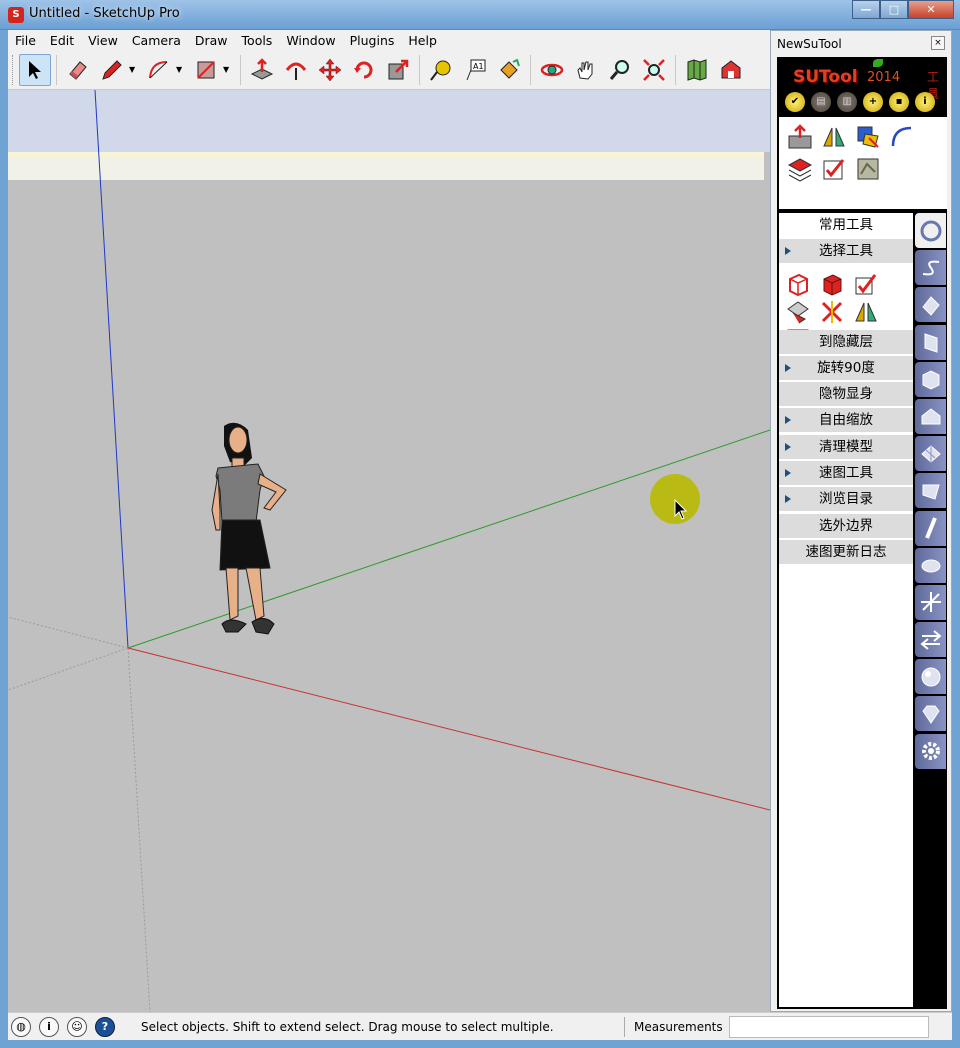 This screenshot has height=1048, width=960. I want to click on menu-clean-model: 清理模型, so click(846, 446).